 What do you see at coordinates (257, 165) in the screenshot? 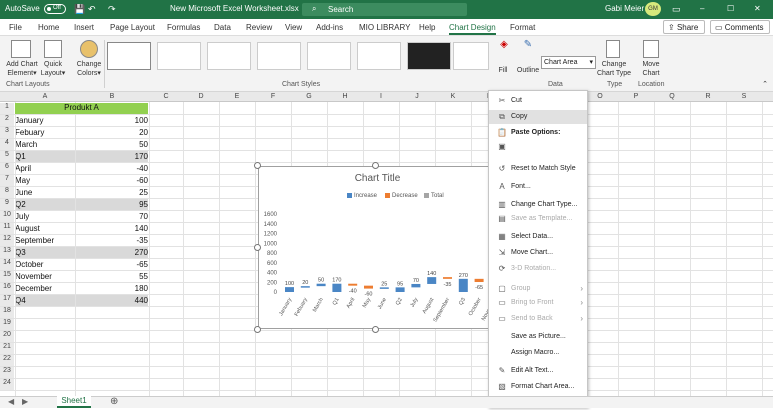
I see `resize-handle-tl` at bounding box center [257, 165].